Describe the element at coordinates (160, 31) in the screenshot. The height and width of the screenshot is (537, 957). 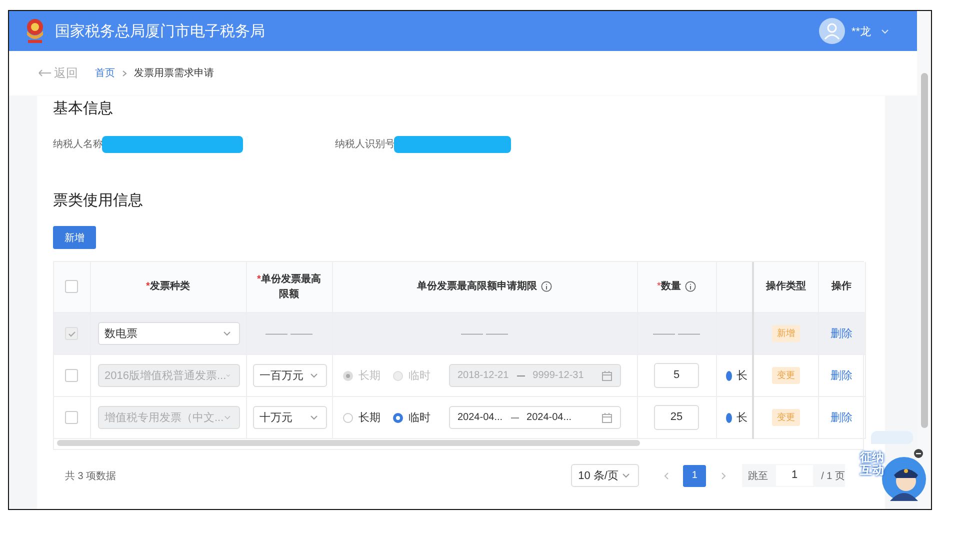
I see `site-title: 国家税务总局厦门市电子税务局` at that location.